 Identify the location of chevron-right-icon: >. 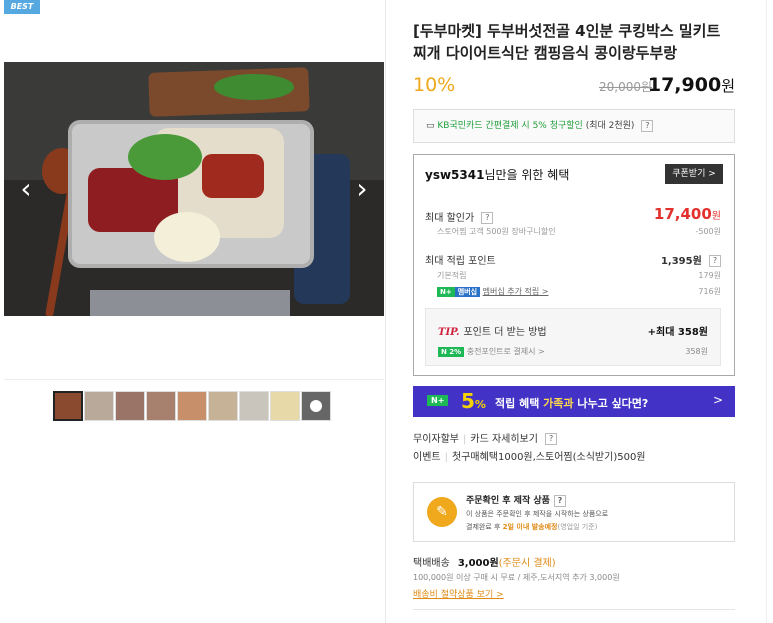
(717, 400).